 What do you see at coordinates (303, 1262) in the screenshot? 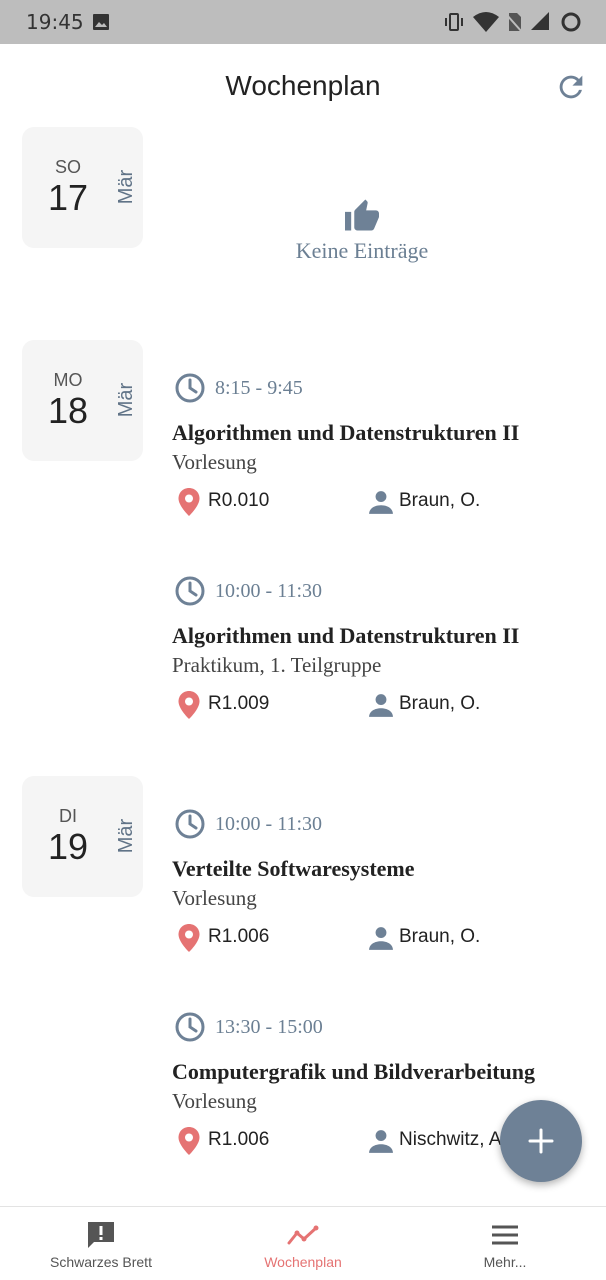
I see `nav-label: Wochenplan` at bounding box center [303, 1262].